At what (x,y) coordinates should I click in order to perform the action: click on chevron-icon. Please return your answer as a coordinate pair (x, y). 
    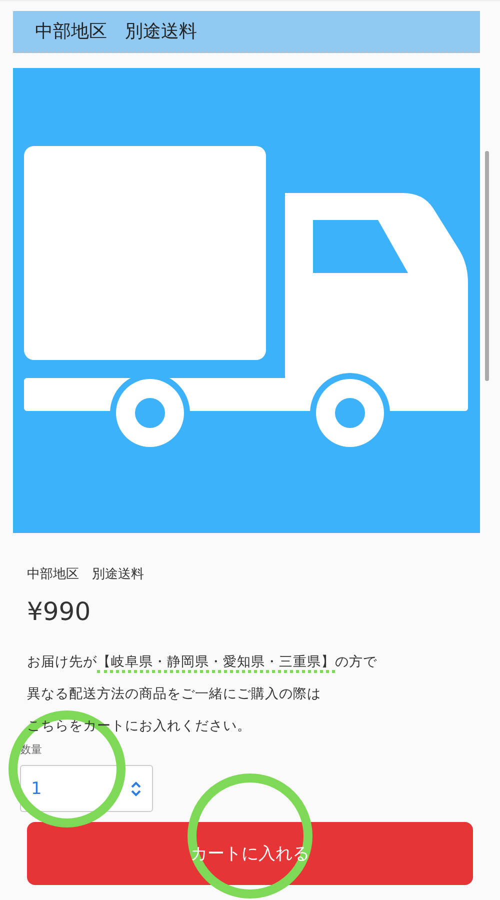
    Looking at the image, I should click on (136, 788).